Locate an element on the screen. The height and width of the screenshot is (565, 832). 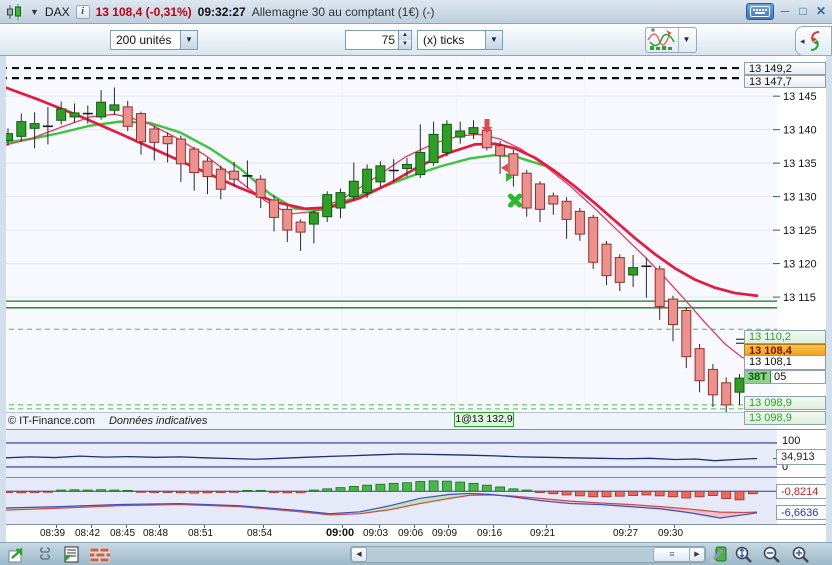
keyboard-icon is located at coordinates (760, 11).